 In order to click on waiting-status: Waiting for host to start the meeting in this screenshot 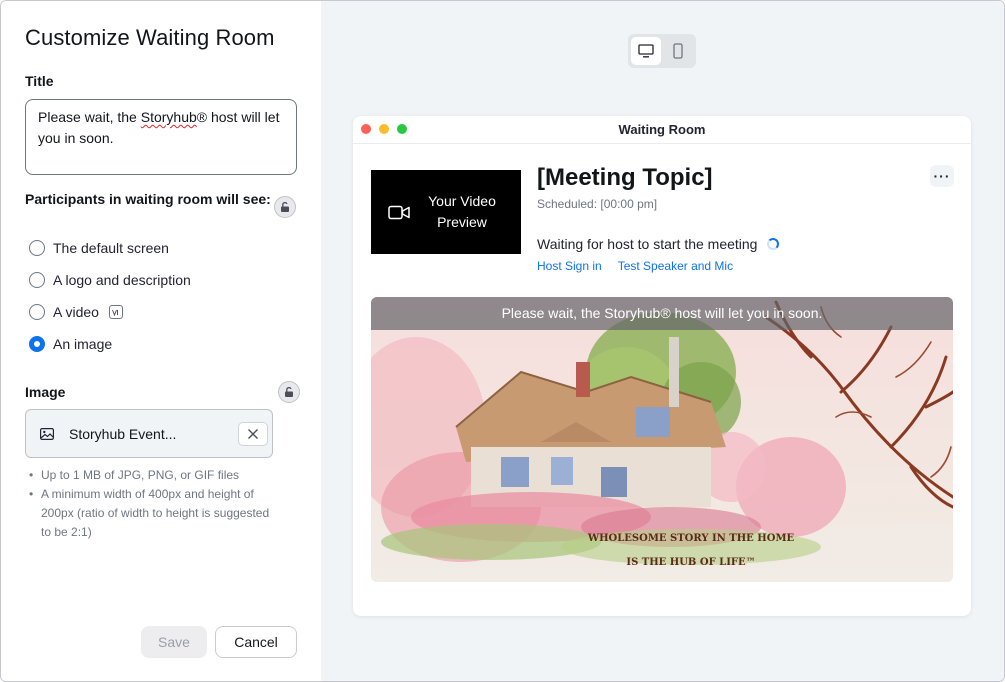, I will do `click(658, 244)`.